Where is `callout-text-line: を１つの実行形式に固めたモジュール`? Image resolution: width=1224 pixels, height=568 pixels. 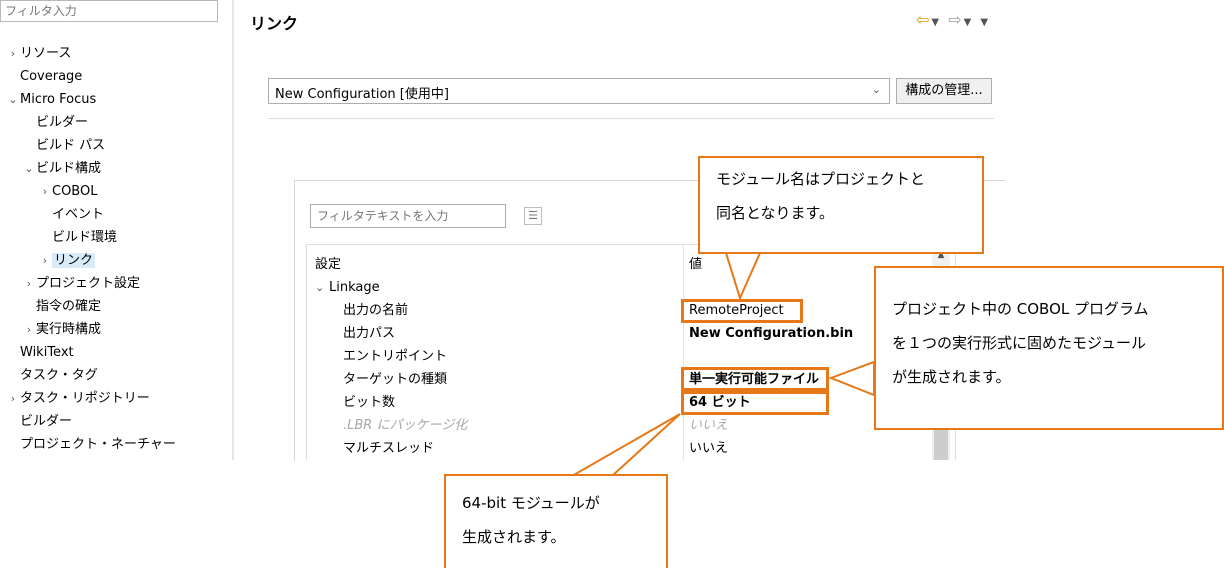
callout-text-line: を１つの実行形式に固めたモジュール is located at coordinates (1019, 343).